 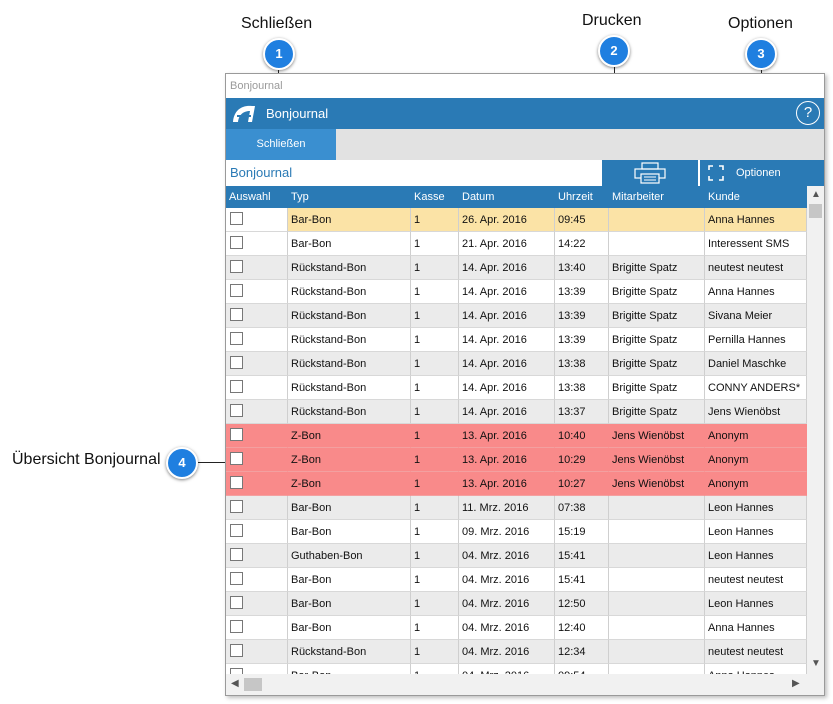 What do you see at coordinates (582, 460) in the screenshot?
I see `cell-uhrzeit: 10:29` at bounding box center [582, 460].